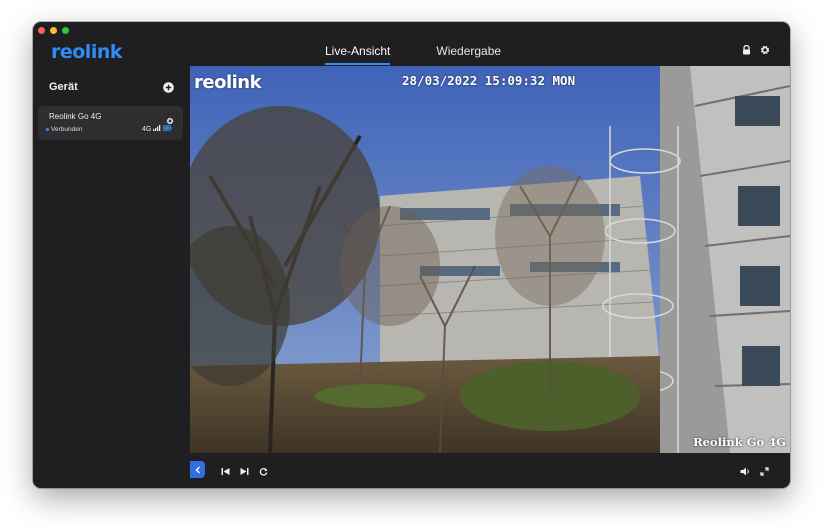  I want to click on device-status: Verbunden, so click(64, 129).